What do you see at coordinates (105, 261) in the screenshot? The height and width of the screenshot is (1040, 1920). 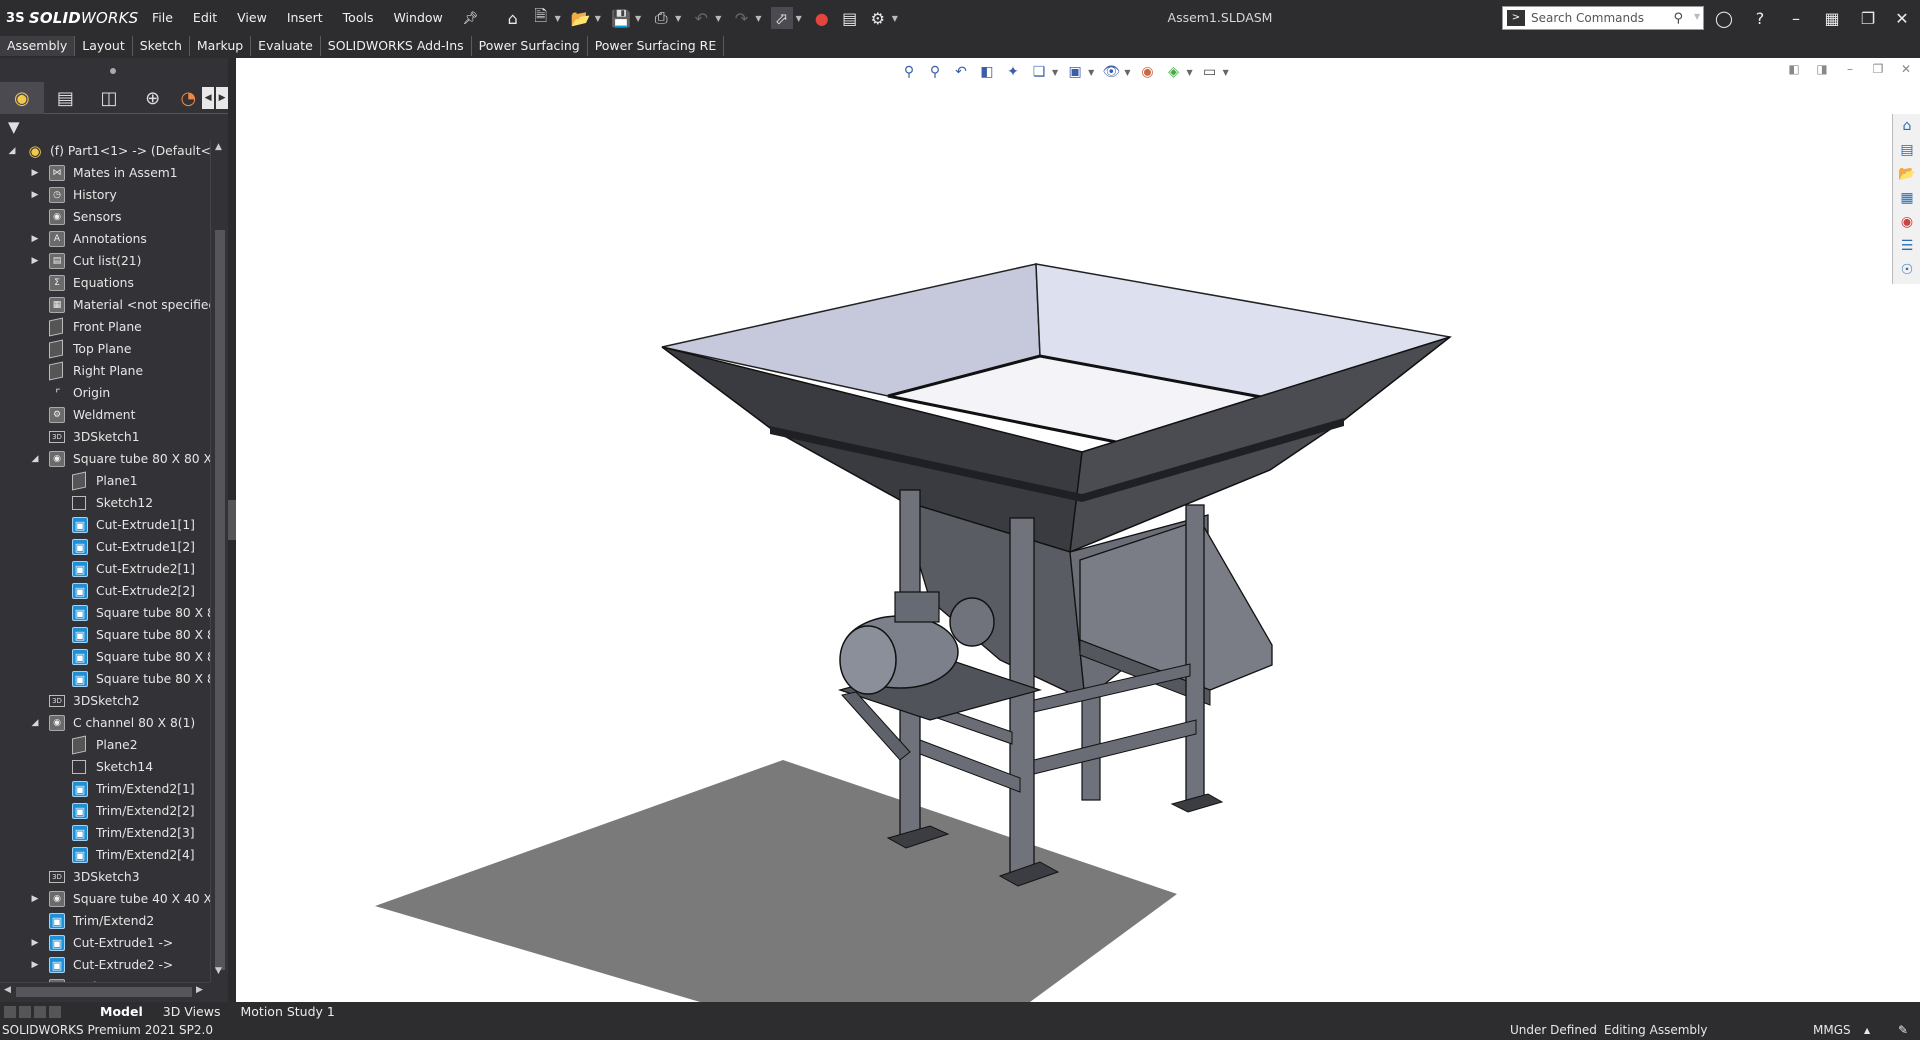 I see `tree-row: ▶ ▤ Cut list(21)` at bounding box center [105, 261].